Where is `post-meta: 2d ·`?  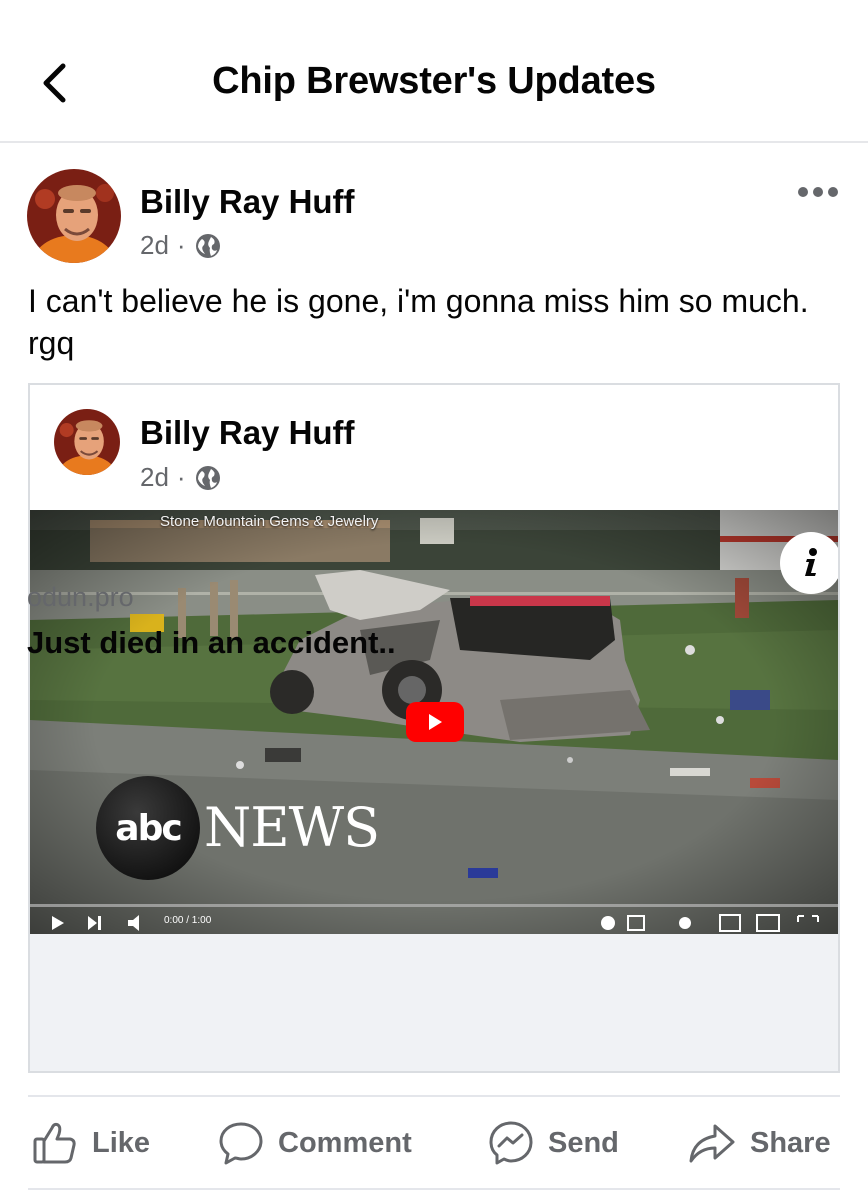
post-meta: 2d · is located at coordinates (181, 245).